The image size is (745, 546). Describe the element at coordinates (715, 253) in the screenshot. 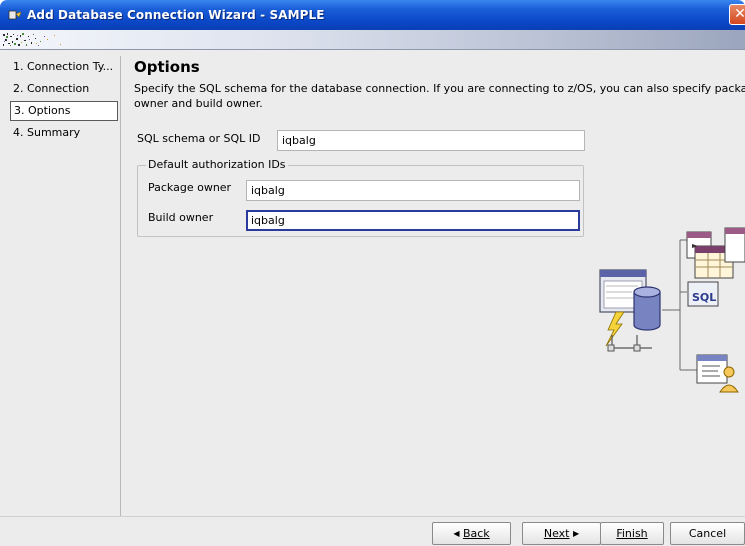

I see `tables-icon` at that location.